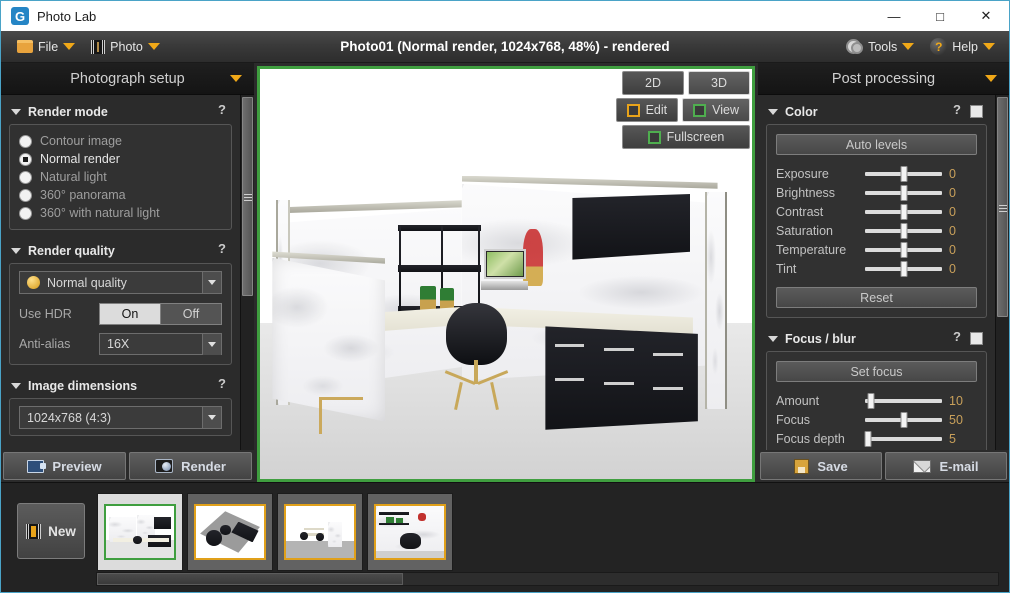 This screenshot has height=593, width=1010. What do you see at coordinates (855, 46) in the screenshot?
I see `gears-icon` at bounding box center [855, 46].